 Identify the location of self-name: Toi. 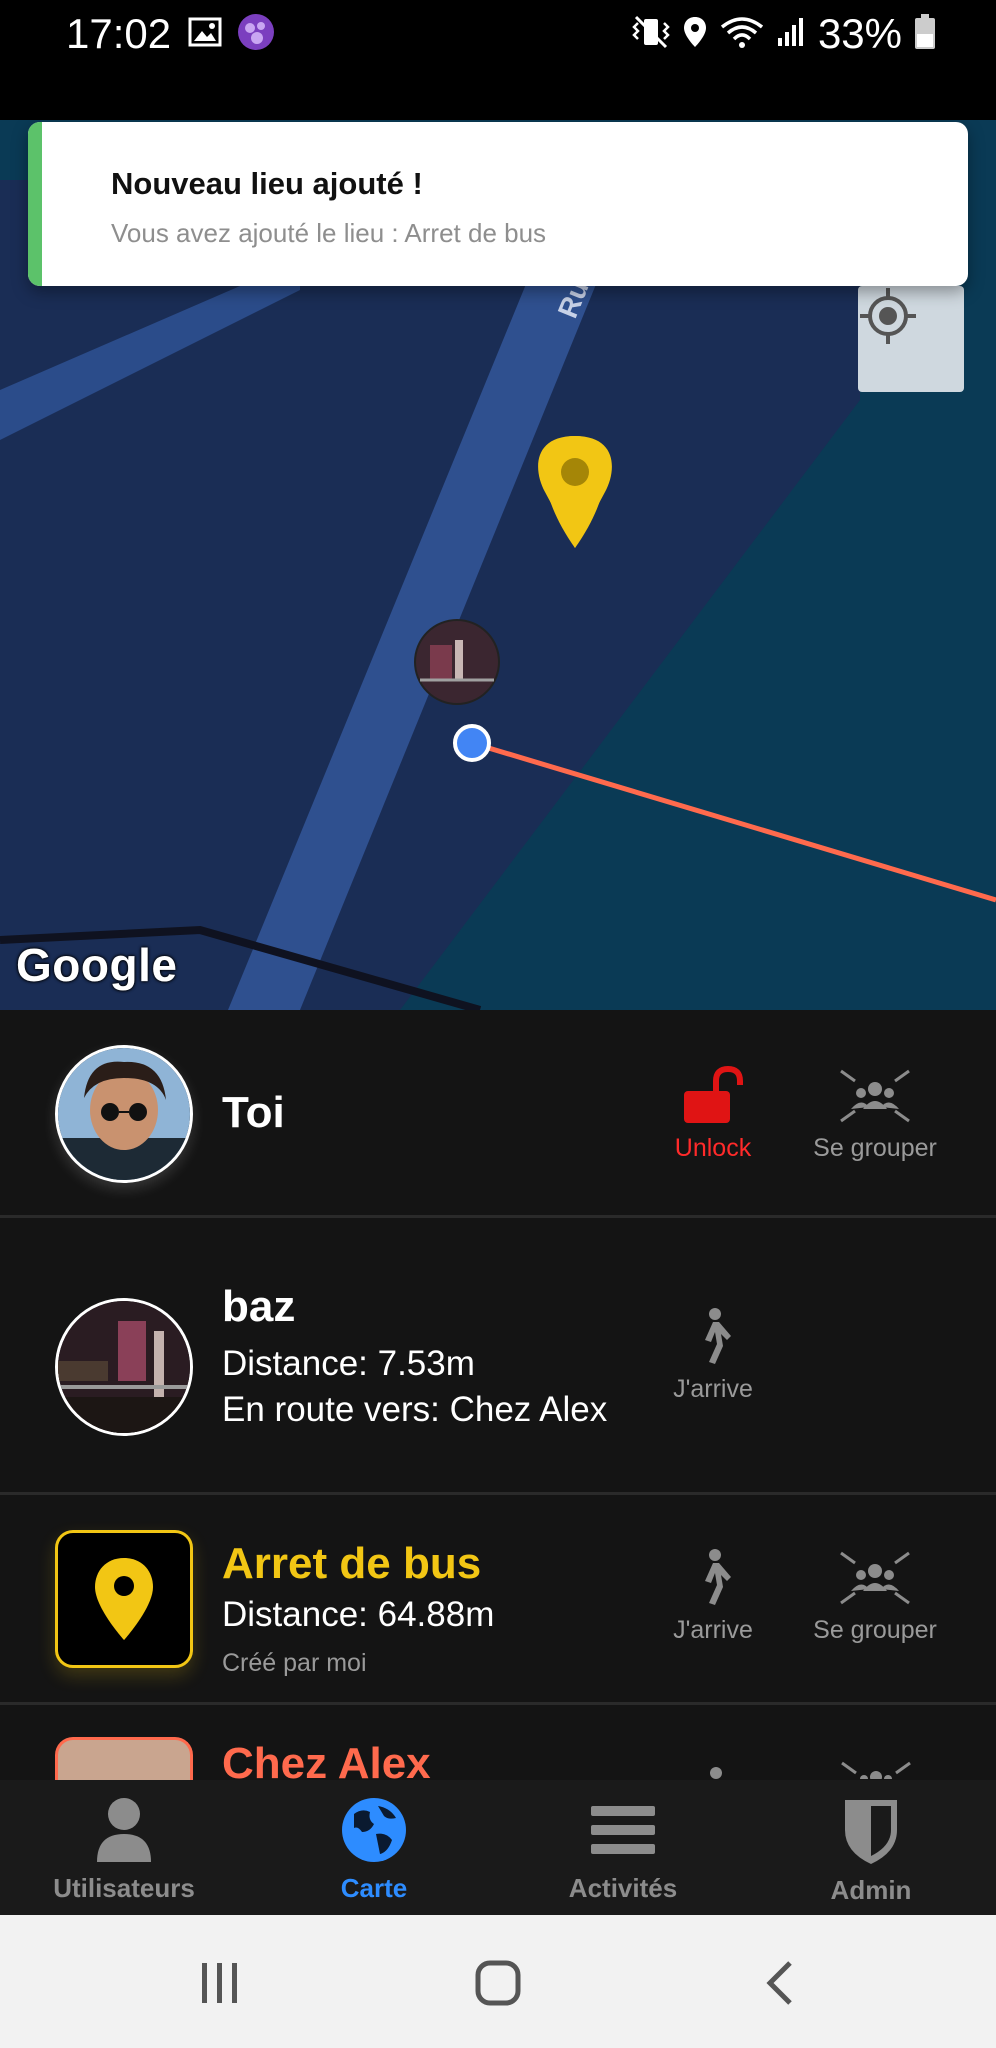
(253, 1112).